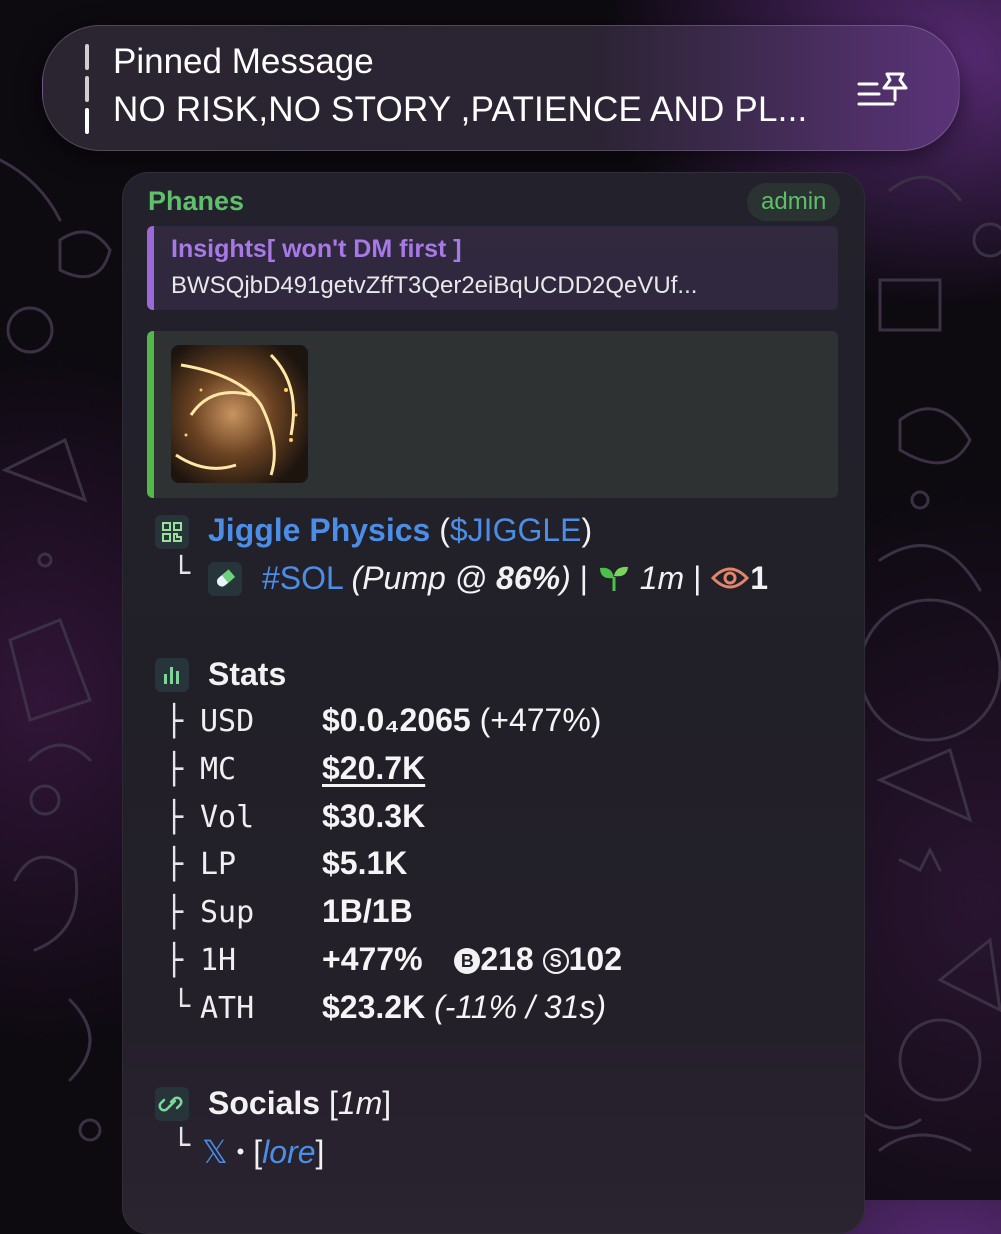 The width and height of the screenshot is (1001, 1234). Describe the element at coordinates (555, 961) in the screenshot. I see `sells-icon: S` at that location.